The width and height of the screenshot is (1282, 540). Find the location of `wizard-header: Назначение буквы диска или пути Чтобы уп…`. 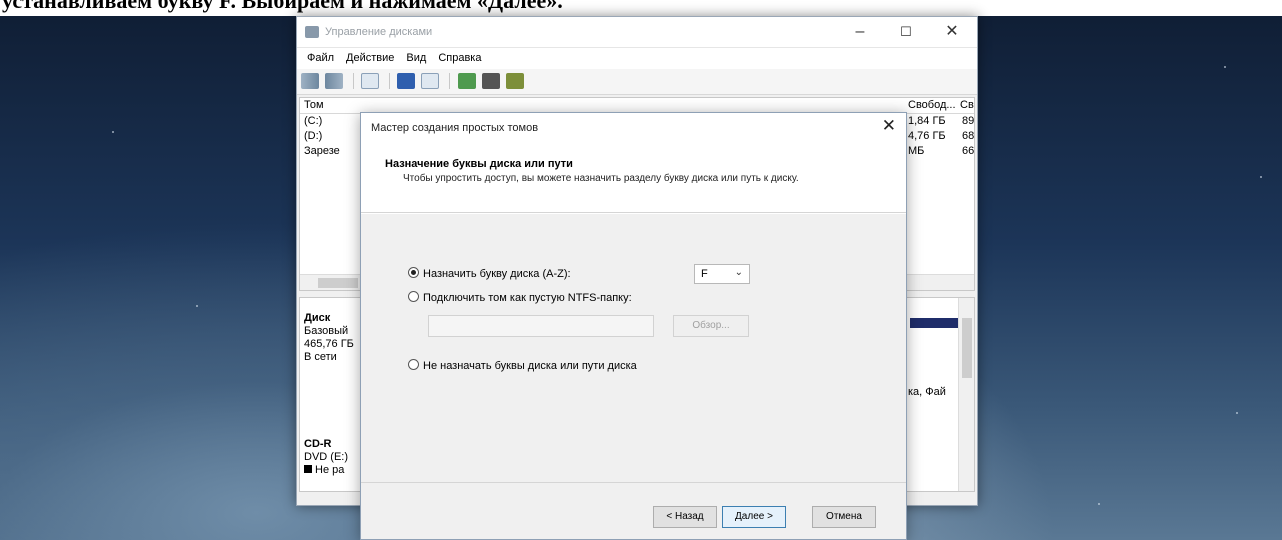

wizard-header: Назначение буквы диска или пути Чтобы уп… is located at coordinates (633, 178).